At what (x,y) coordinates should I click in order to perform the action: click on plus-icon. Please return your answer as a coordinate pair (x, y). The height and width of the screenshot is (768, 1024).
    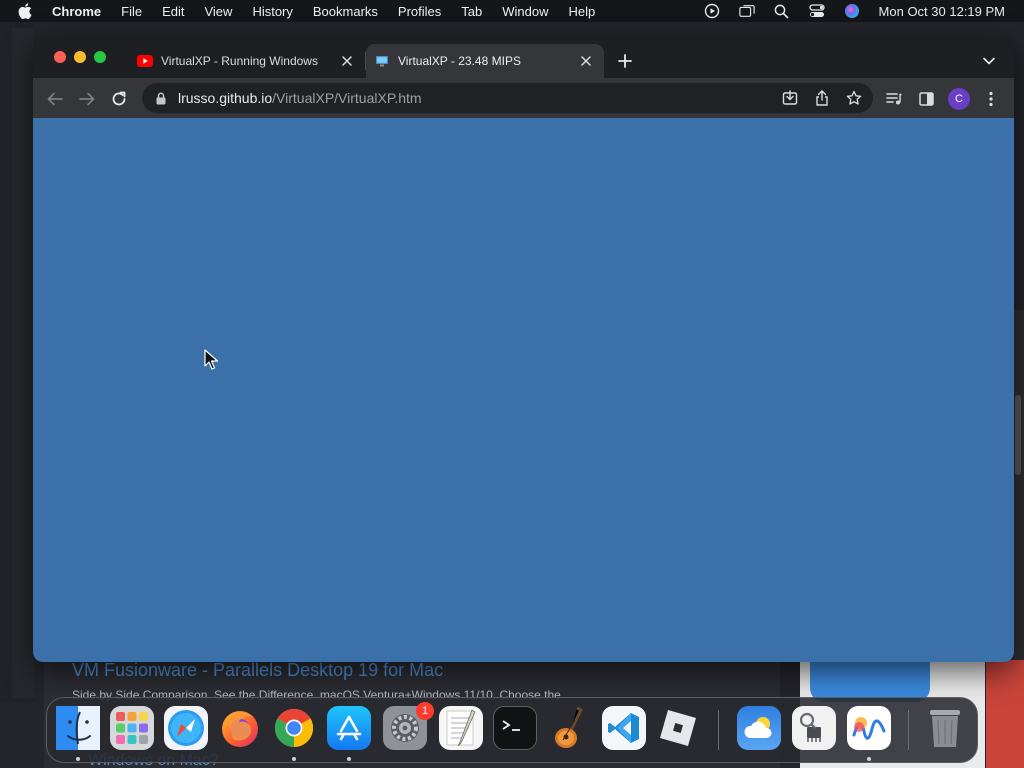
    Looking at the image, I should click on (625, 61).